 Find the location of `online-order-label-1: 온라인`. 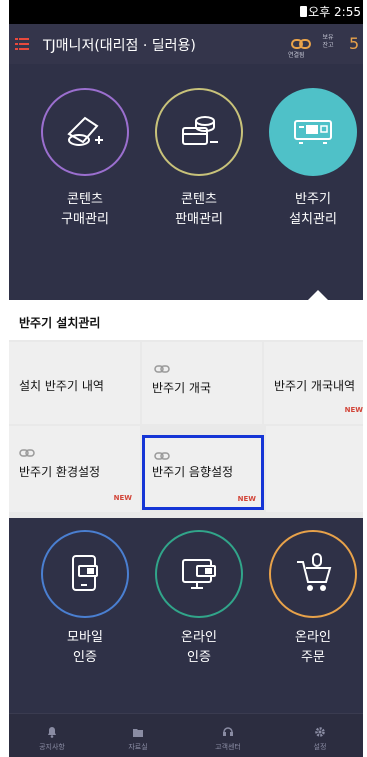

online-order-label-1: 온라인 is located at coordinates (313, 637).